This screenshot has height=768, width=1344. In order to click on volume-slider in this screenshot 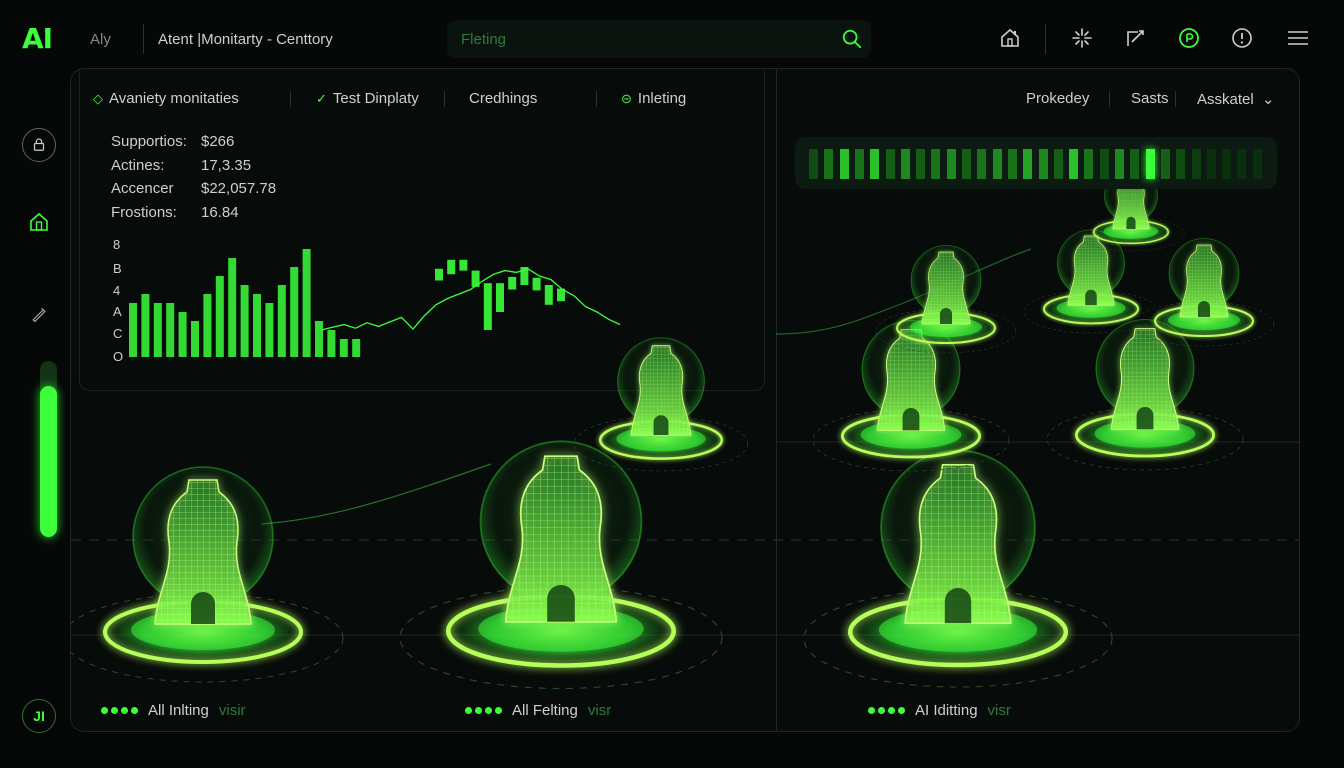, I will do `click(48, 449)`.